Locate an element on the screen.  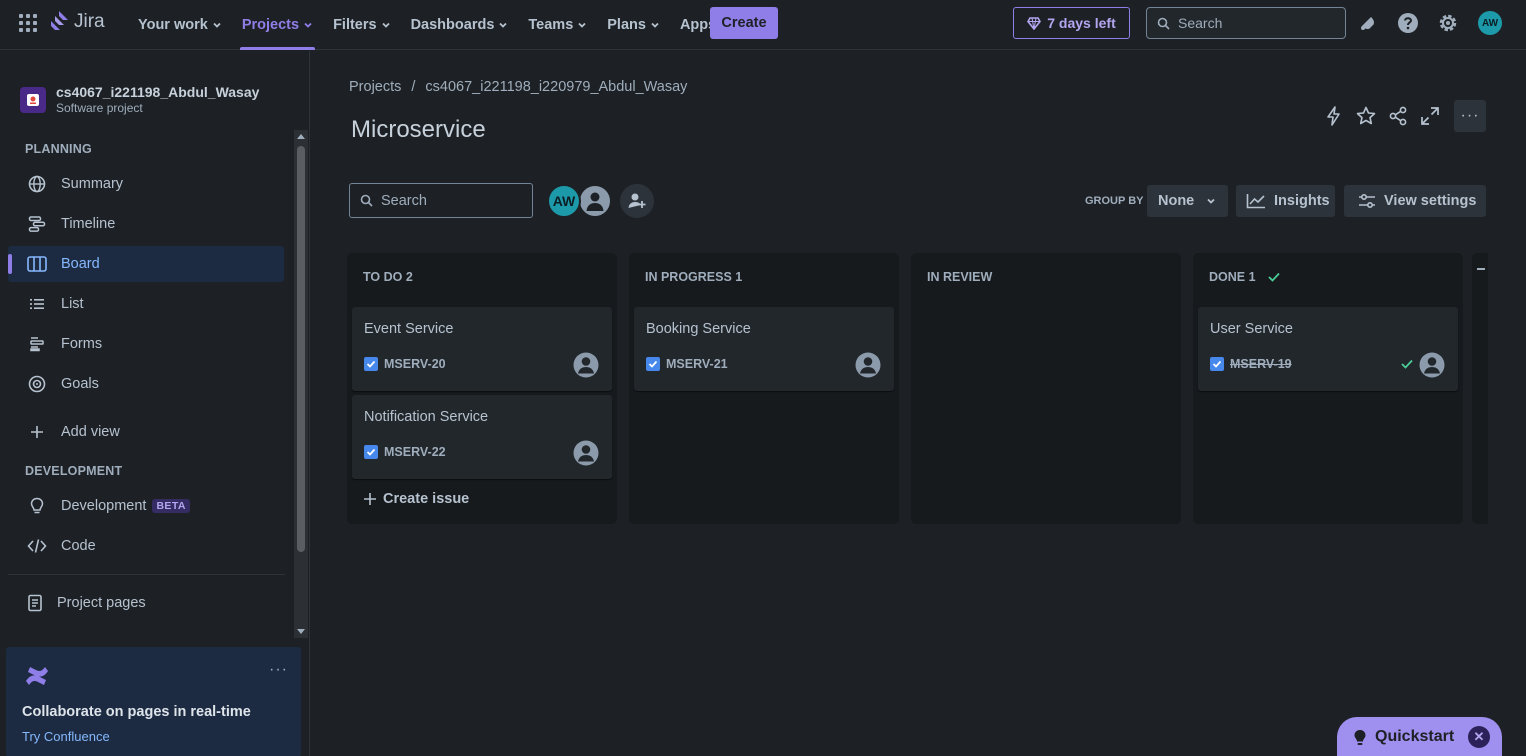
scroll-down-icon is located at coordinates (301, 631).